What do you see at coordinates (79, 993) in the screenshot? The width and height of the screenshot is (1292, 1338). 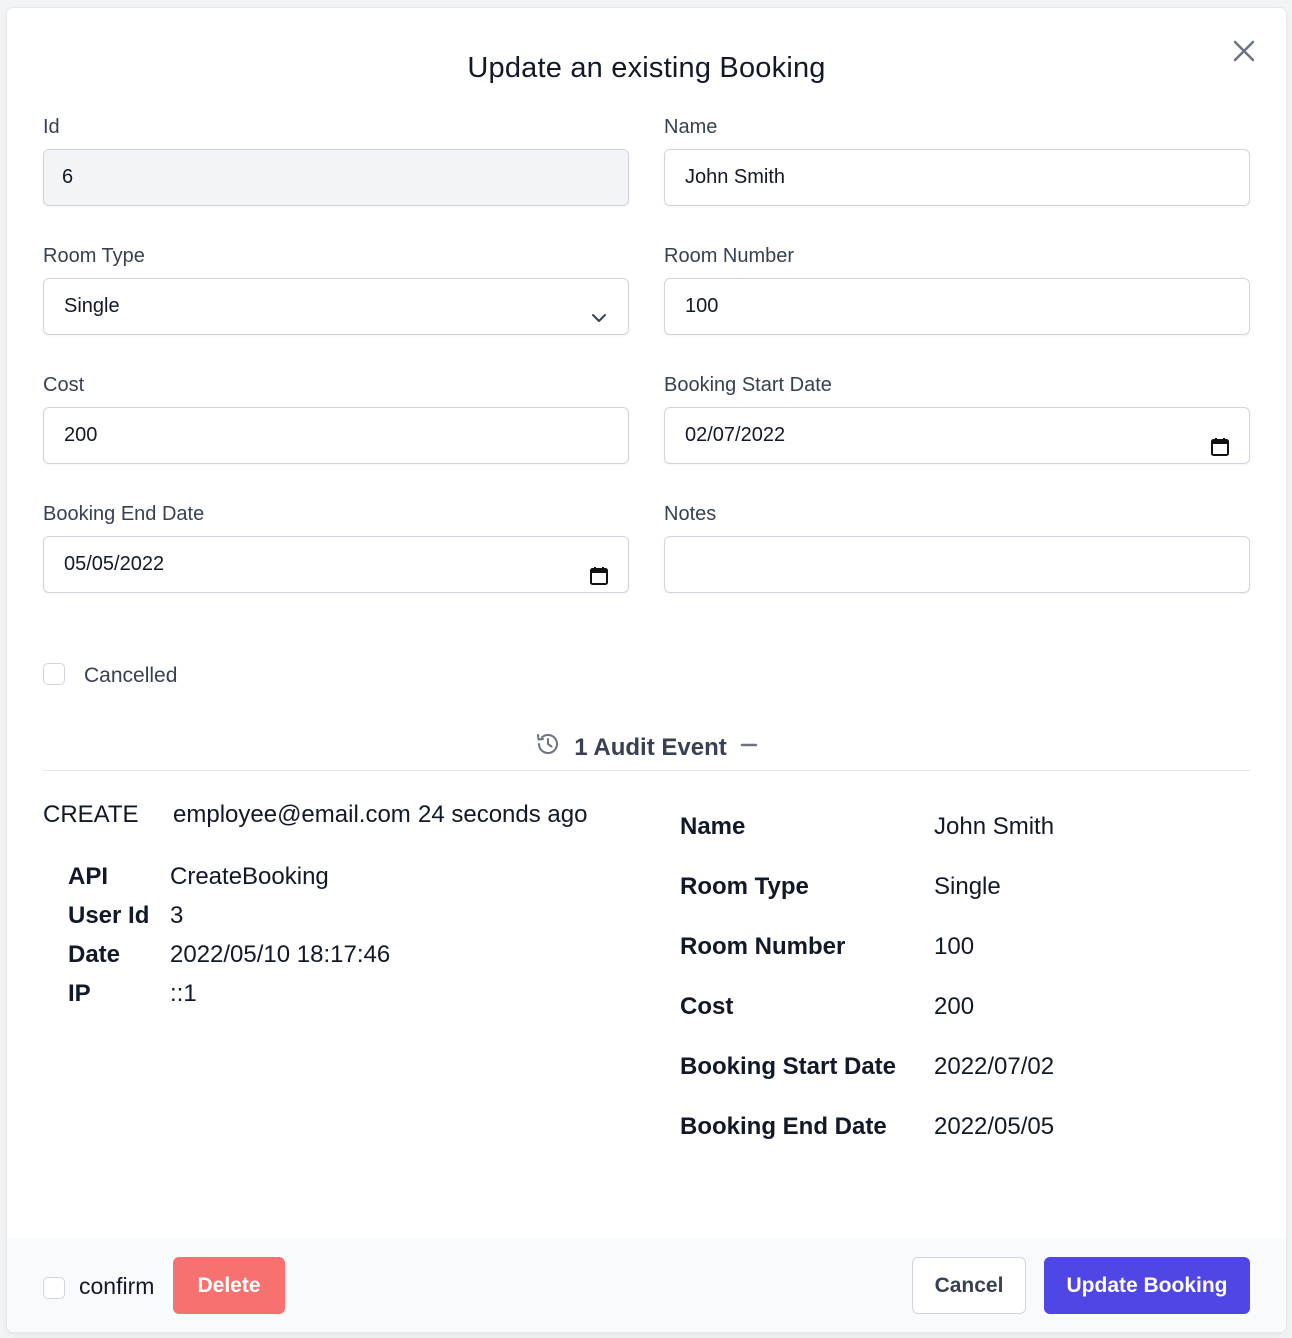 I see `audit-detail-key: IP` at bounding box center [79, 993].